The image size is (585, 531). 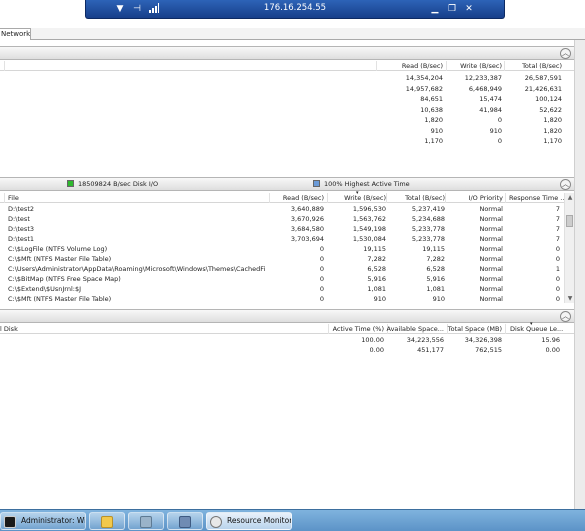 What do you see at coordinates (438, 299) in the screenshot?
I see `total-cell: 910` at bounding box center [438, 299].